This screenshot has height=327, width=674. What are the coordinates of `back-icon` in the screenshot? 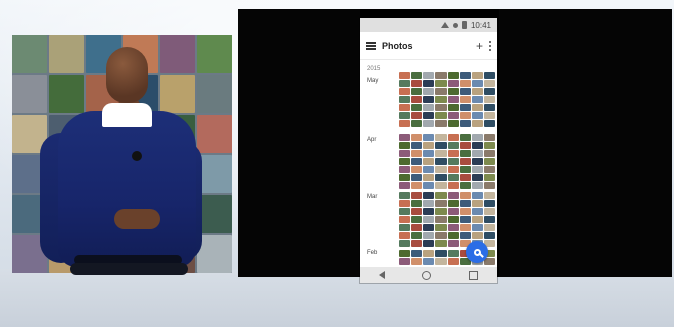 It's located at (381, 275).